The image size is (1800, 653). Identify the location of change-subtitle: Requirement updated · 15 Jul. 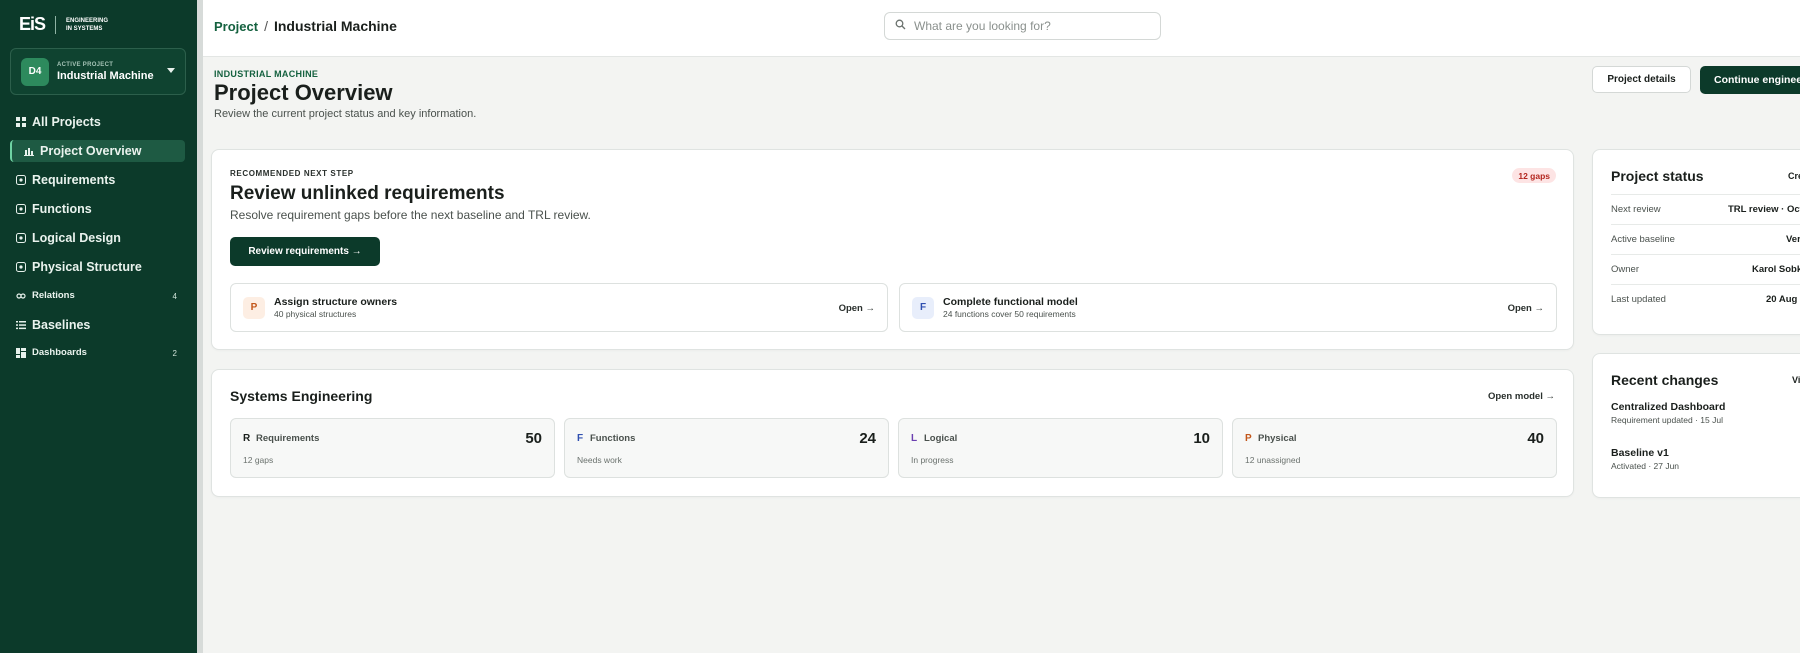
(1667, 420).